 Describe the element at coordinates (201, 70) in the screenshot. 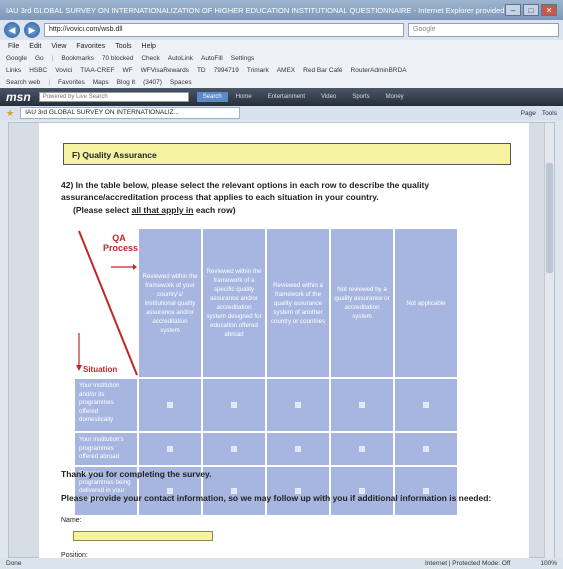

I see `toolbar-item: TD` at that location.